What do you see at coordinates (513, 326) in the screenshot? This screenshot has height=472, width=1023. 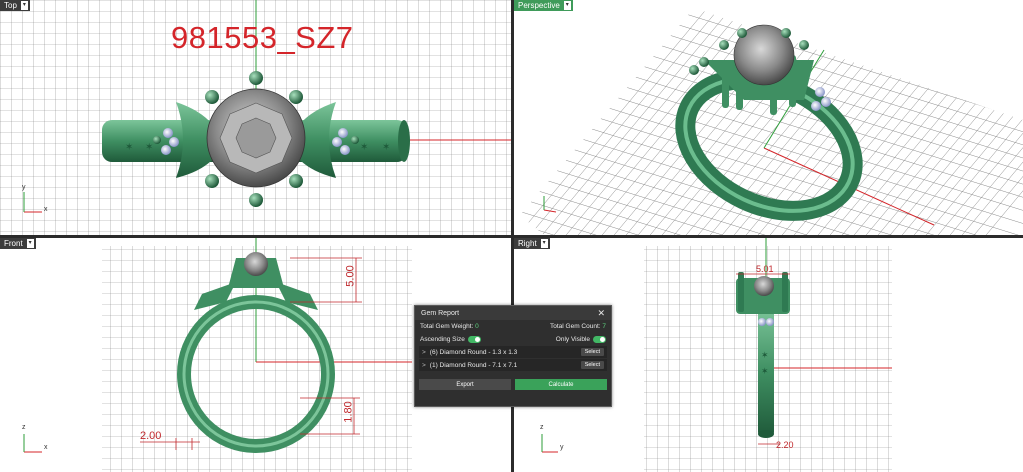 I see `gem-report-totals: Total Gem Weight: 0 Total Gem Count: 7` at bounding box center [513, 326].